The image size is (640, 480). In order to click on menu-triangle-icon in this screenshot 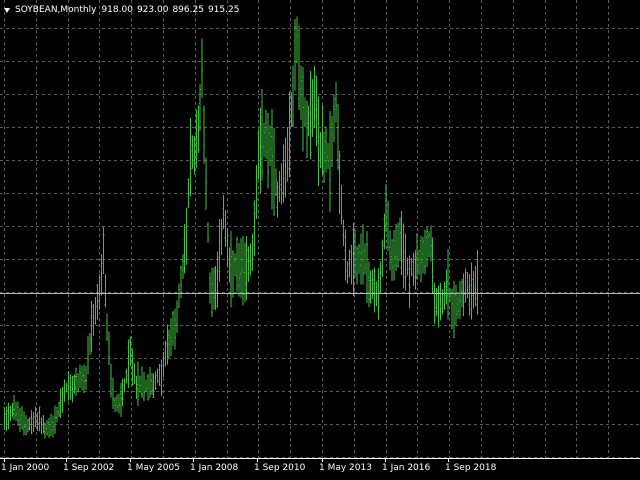, I will do `click(7, 10)`.